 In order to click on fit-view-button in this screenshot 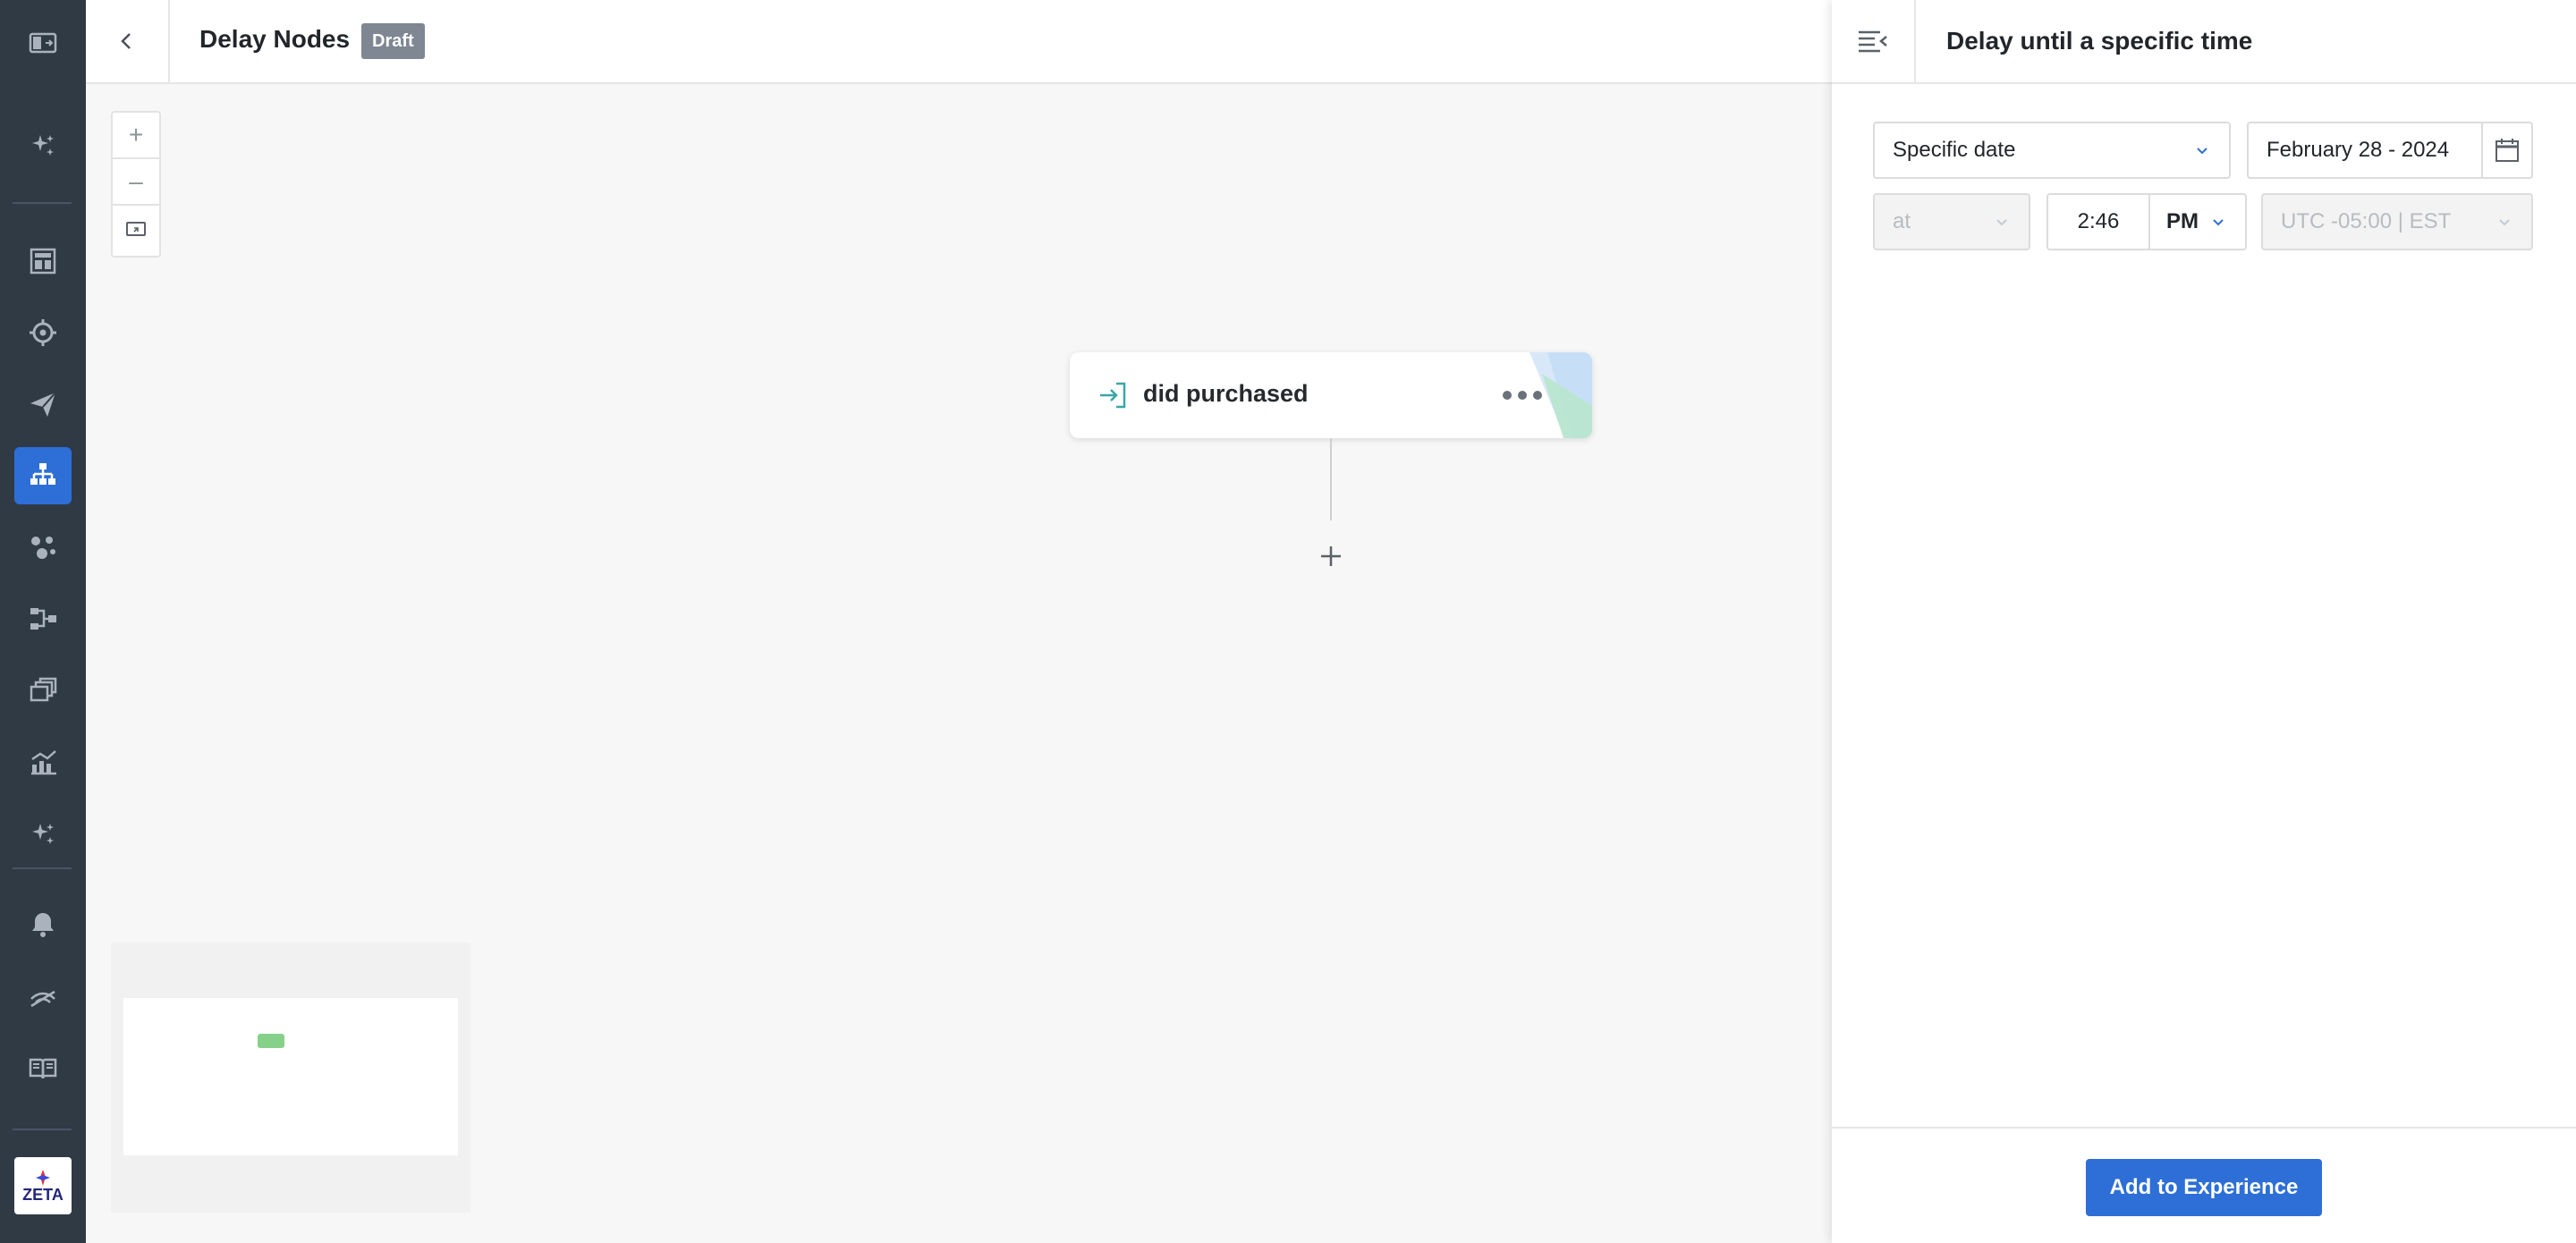, I will do `click(136, 229)`.